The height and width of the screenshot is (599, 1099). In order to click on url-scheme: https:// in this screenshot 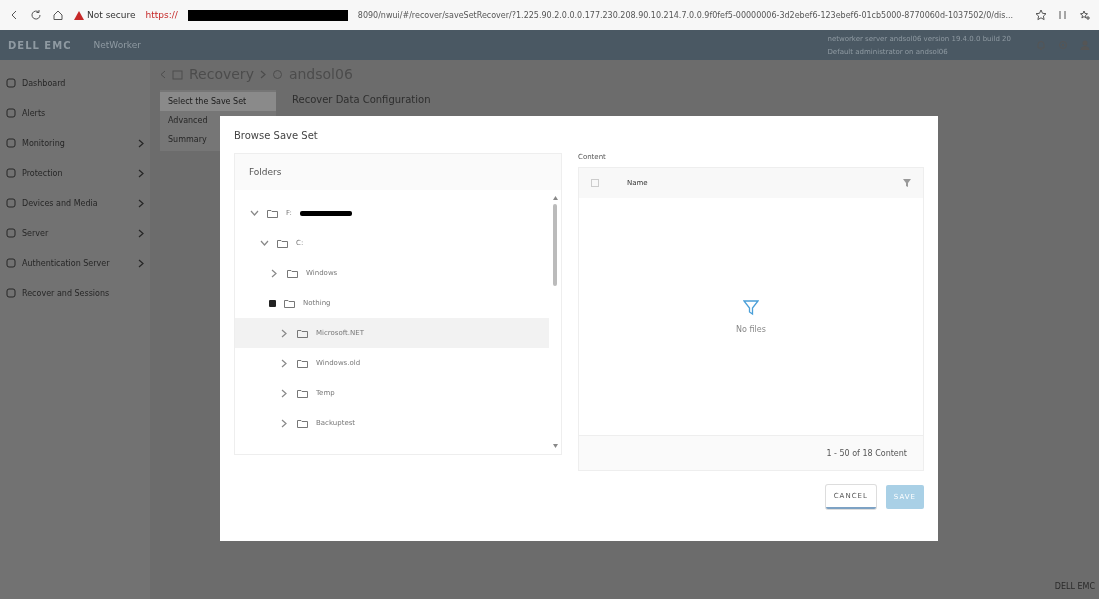, I will do `click(161, 15)`.